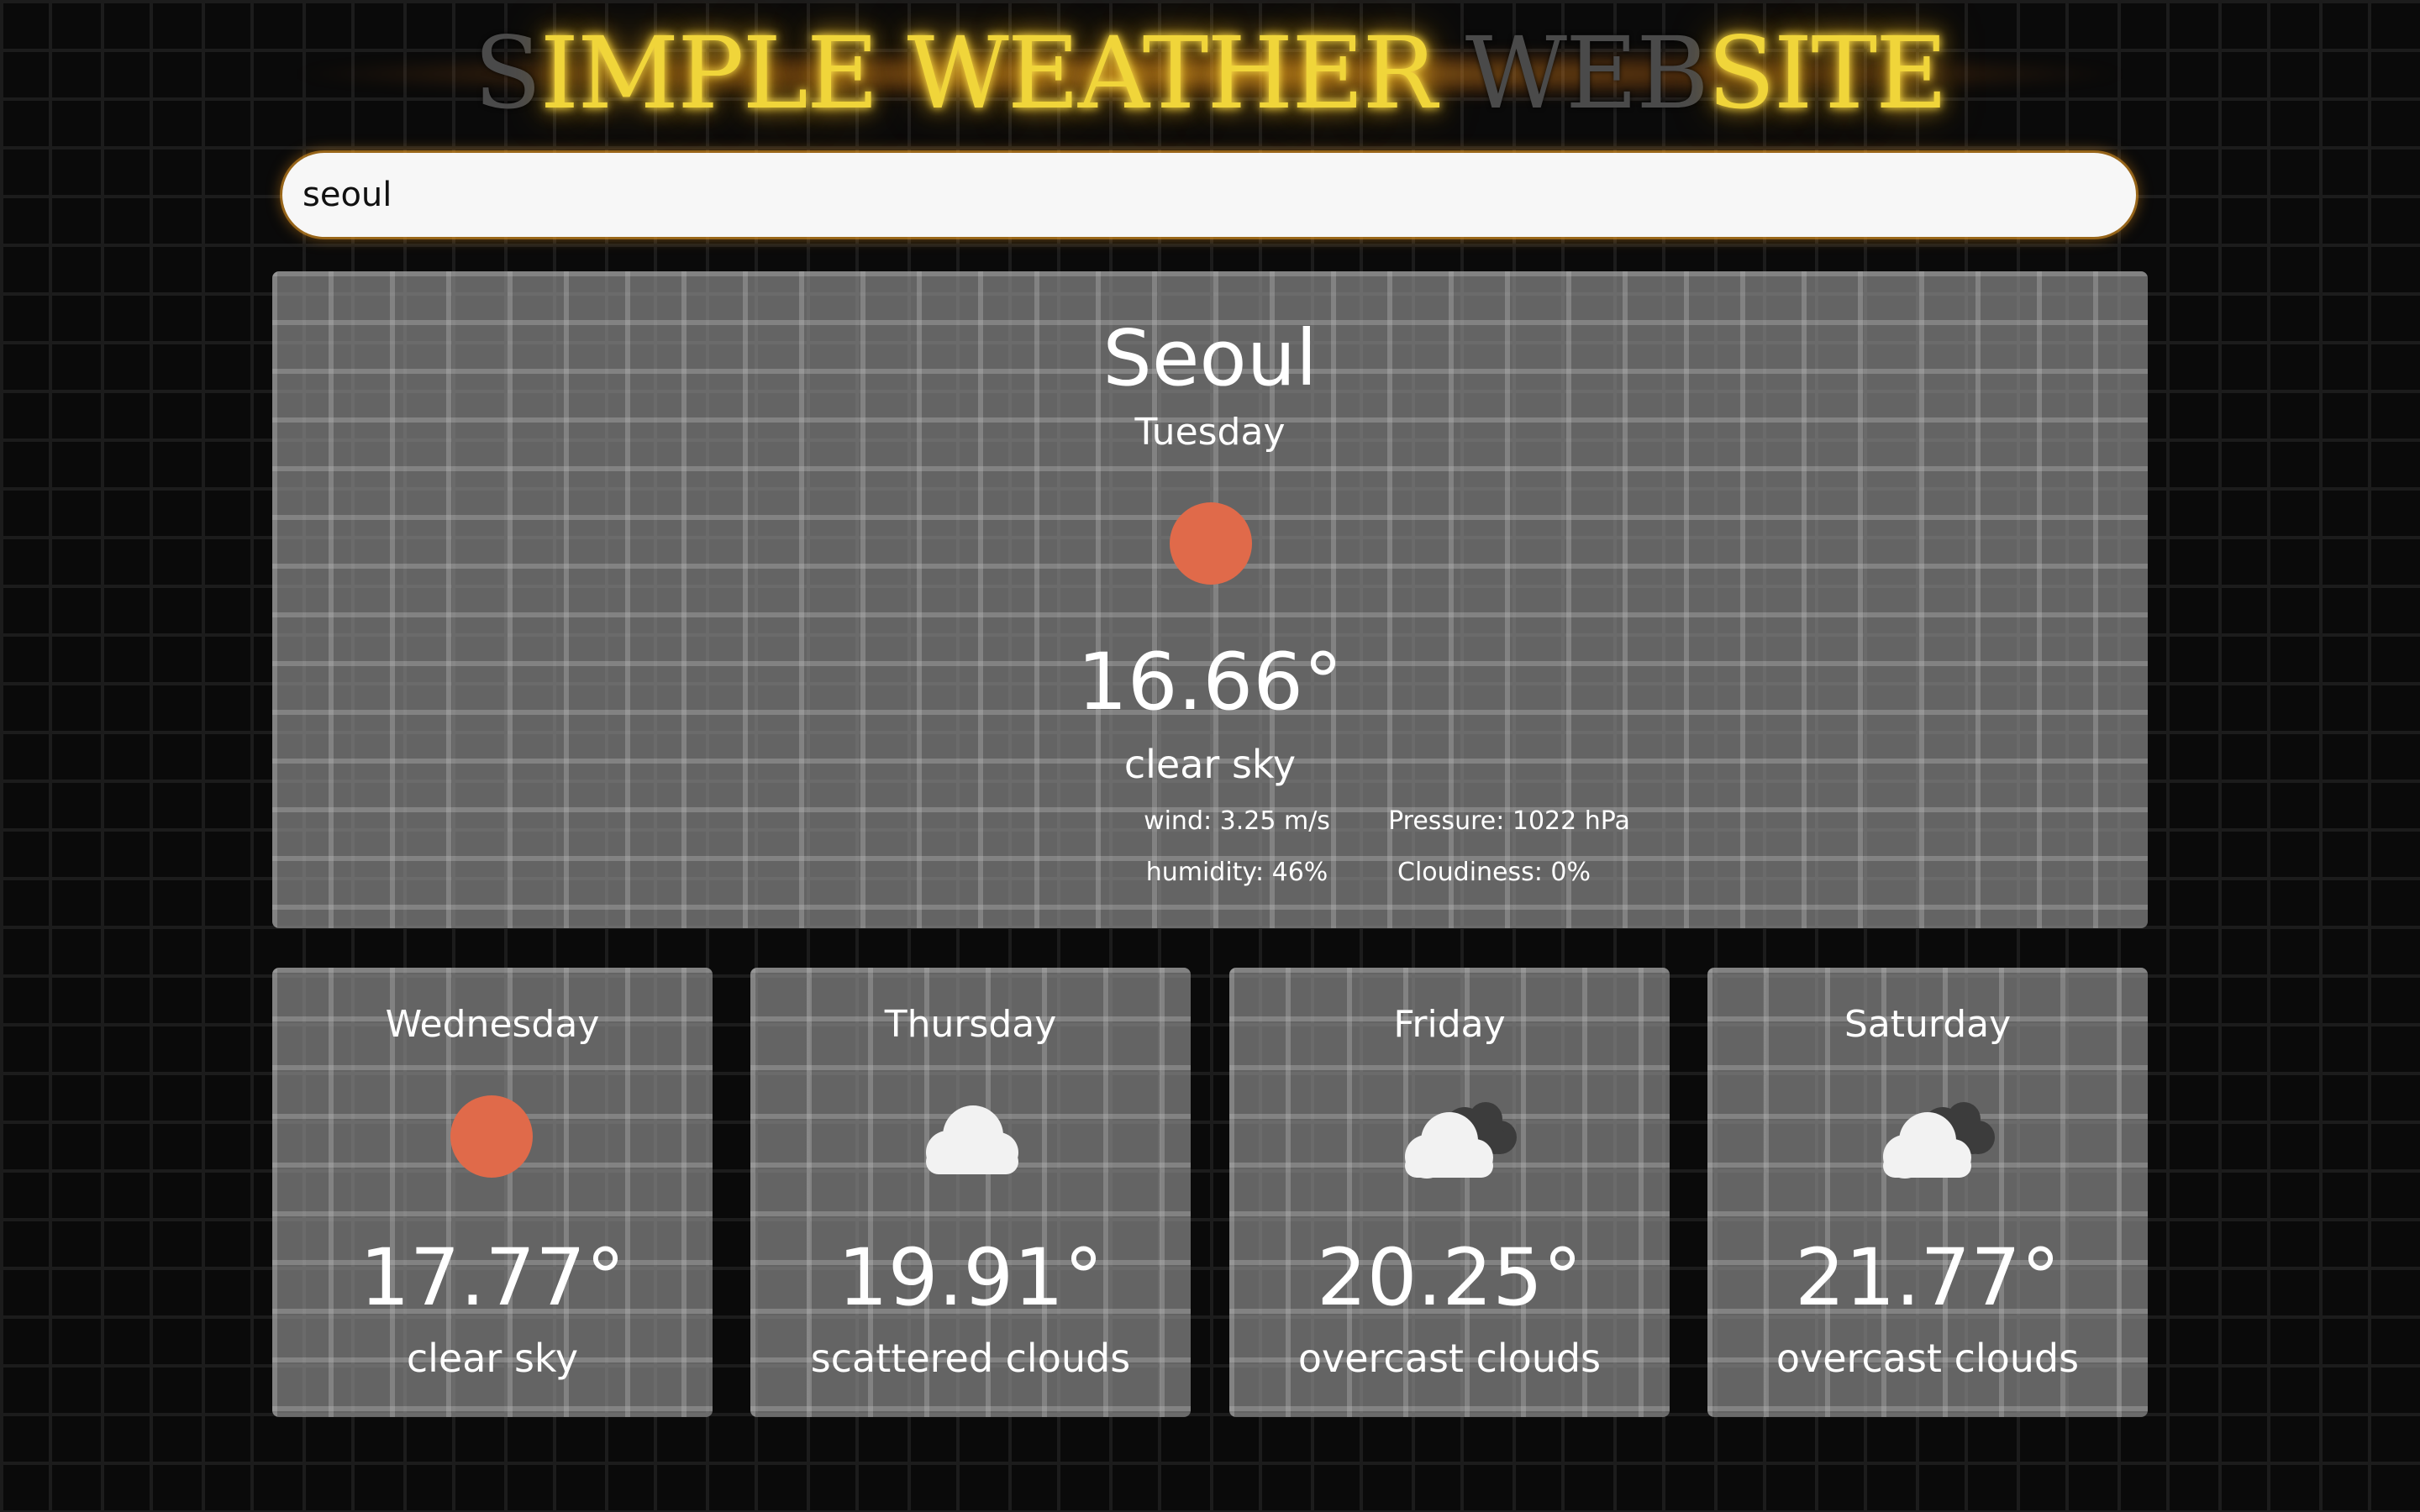  Describe the element at coordinates (1210, 682) in the screenshot. I see `current-temperature: 16.66°` at that location.